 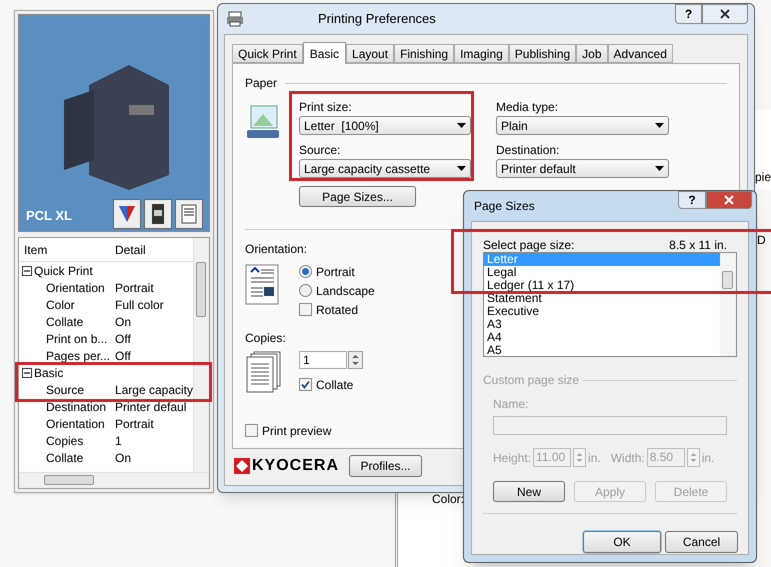 I want to click on logo-icon, so click(x=242, y=466).